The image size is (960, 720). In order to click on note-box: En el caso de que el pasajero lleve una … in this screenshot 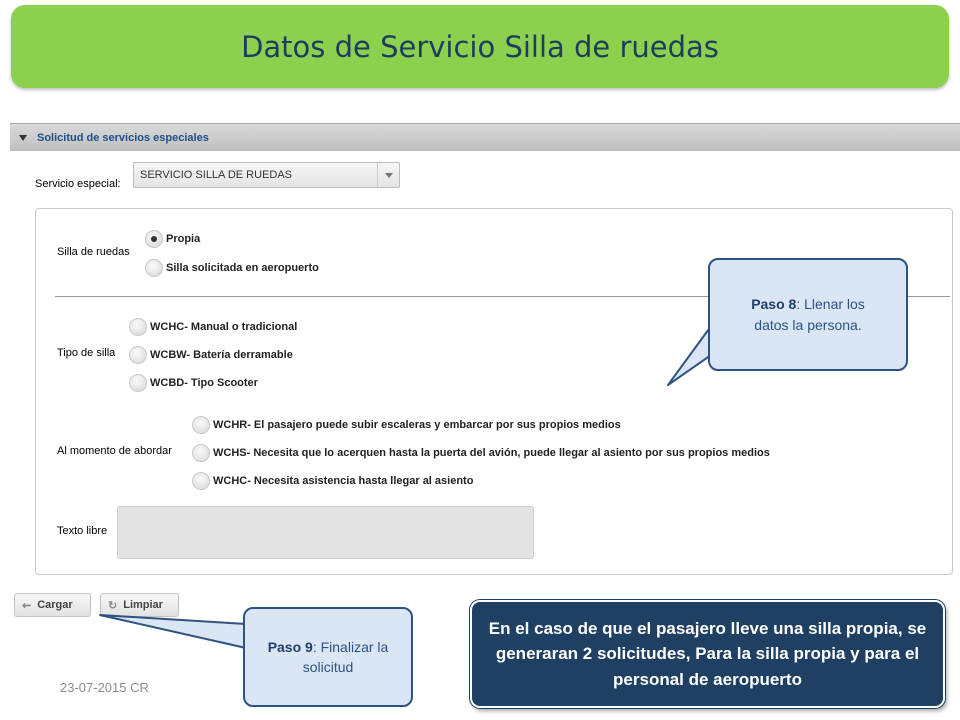, I will do `click(707, 654)`.